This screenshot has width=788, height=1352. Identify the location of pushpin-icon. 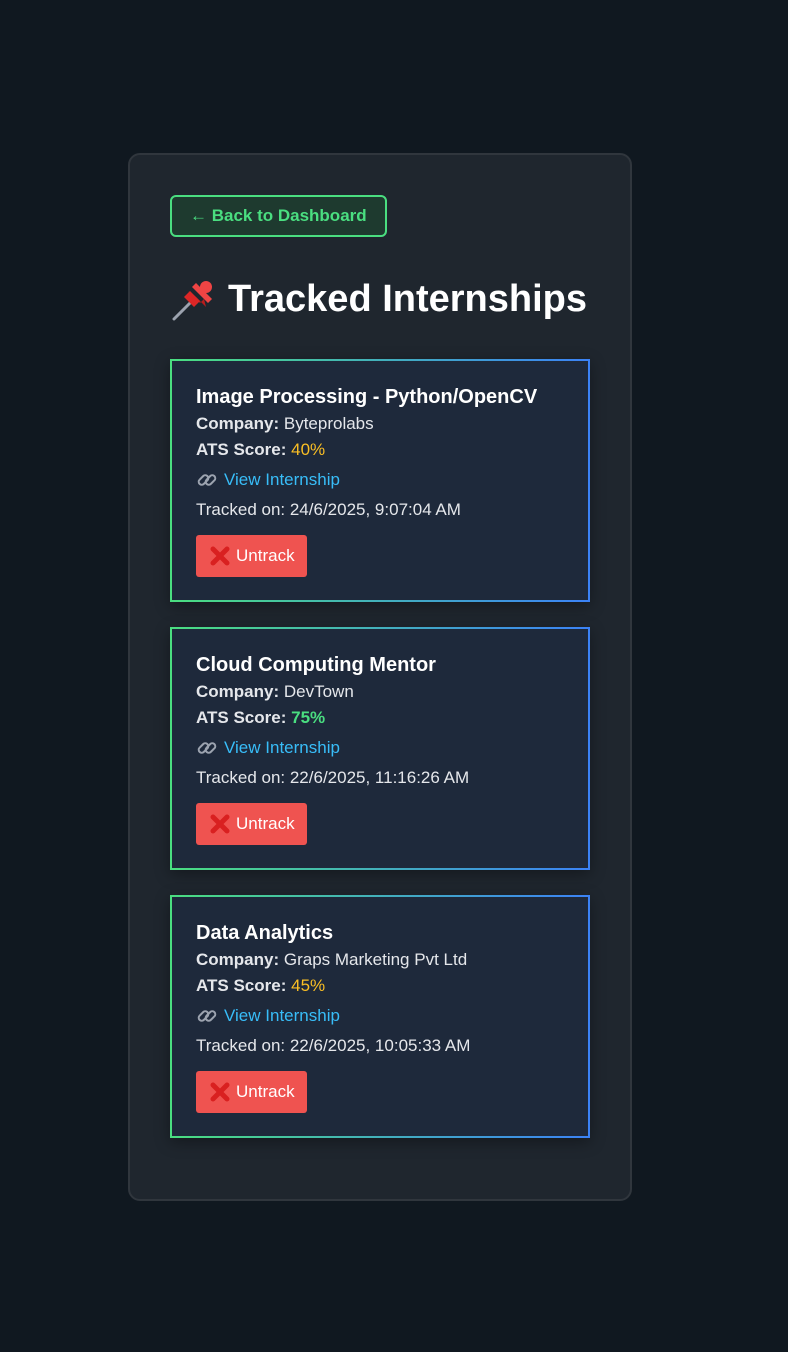
(192, 301).